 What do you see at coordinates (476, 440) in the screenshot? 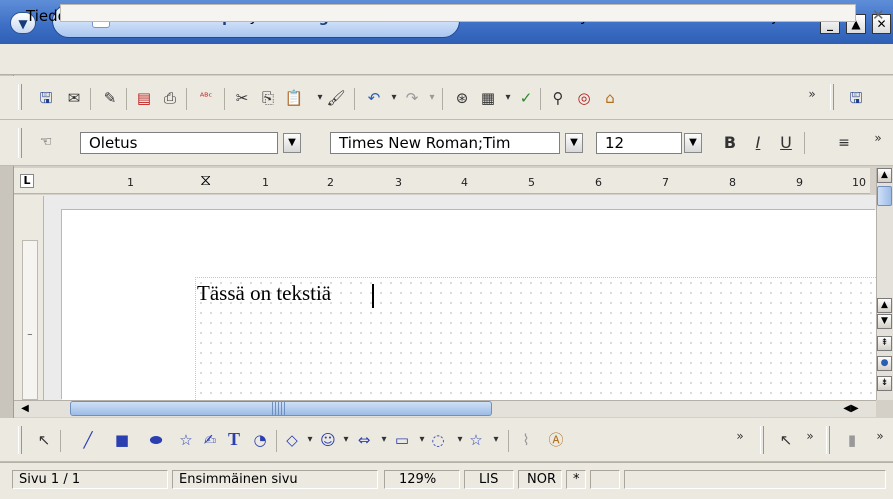
I see `stars-icon: ☆` at bounding box center [476, 440].